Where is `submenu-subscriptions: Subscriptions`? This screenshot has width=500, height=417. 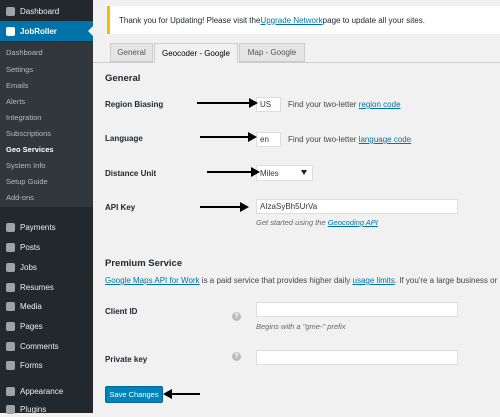
submenu-subscriptions: Subscriptions is located at coordinates (46, 133).